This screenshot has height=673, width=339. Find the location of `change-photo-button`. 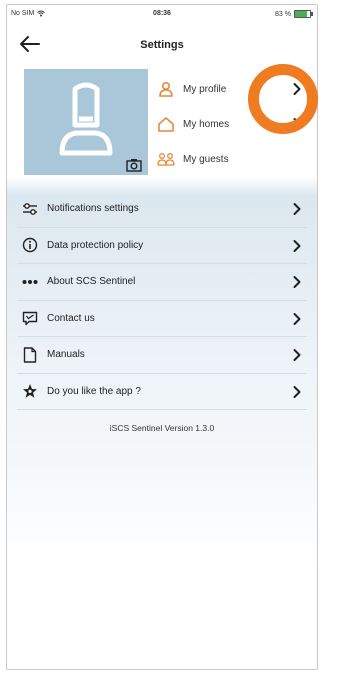

change-photo-button is located at coordinates (134, 165).